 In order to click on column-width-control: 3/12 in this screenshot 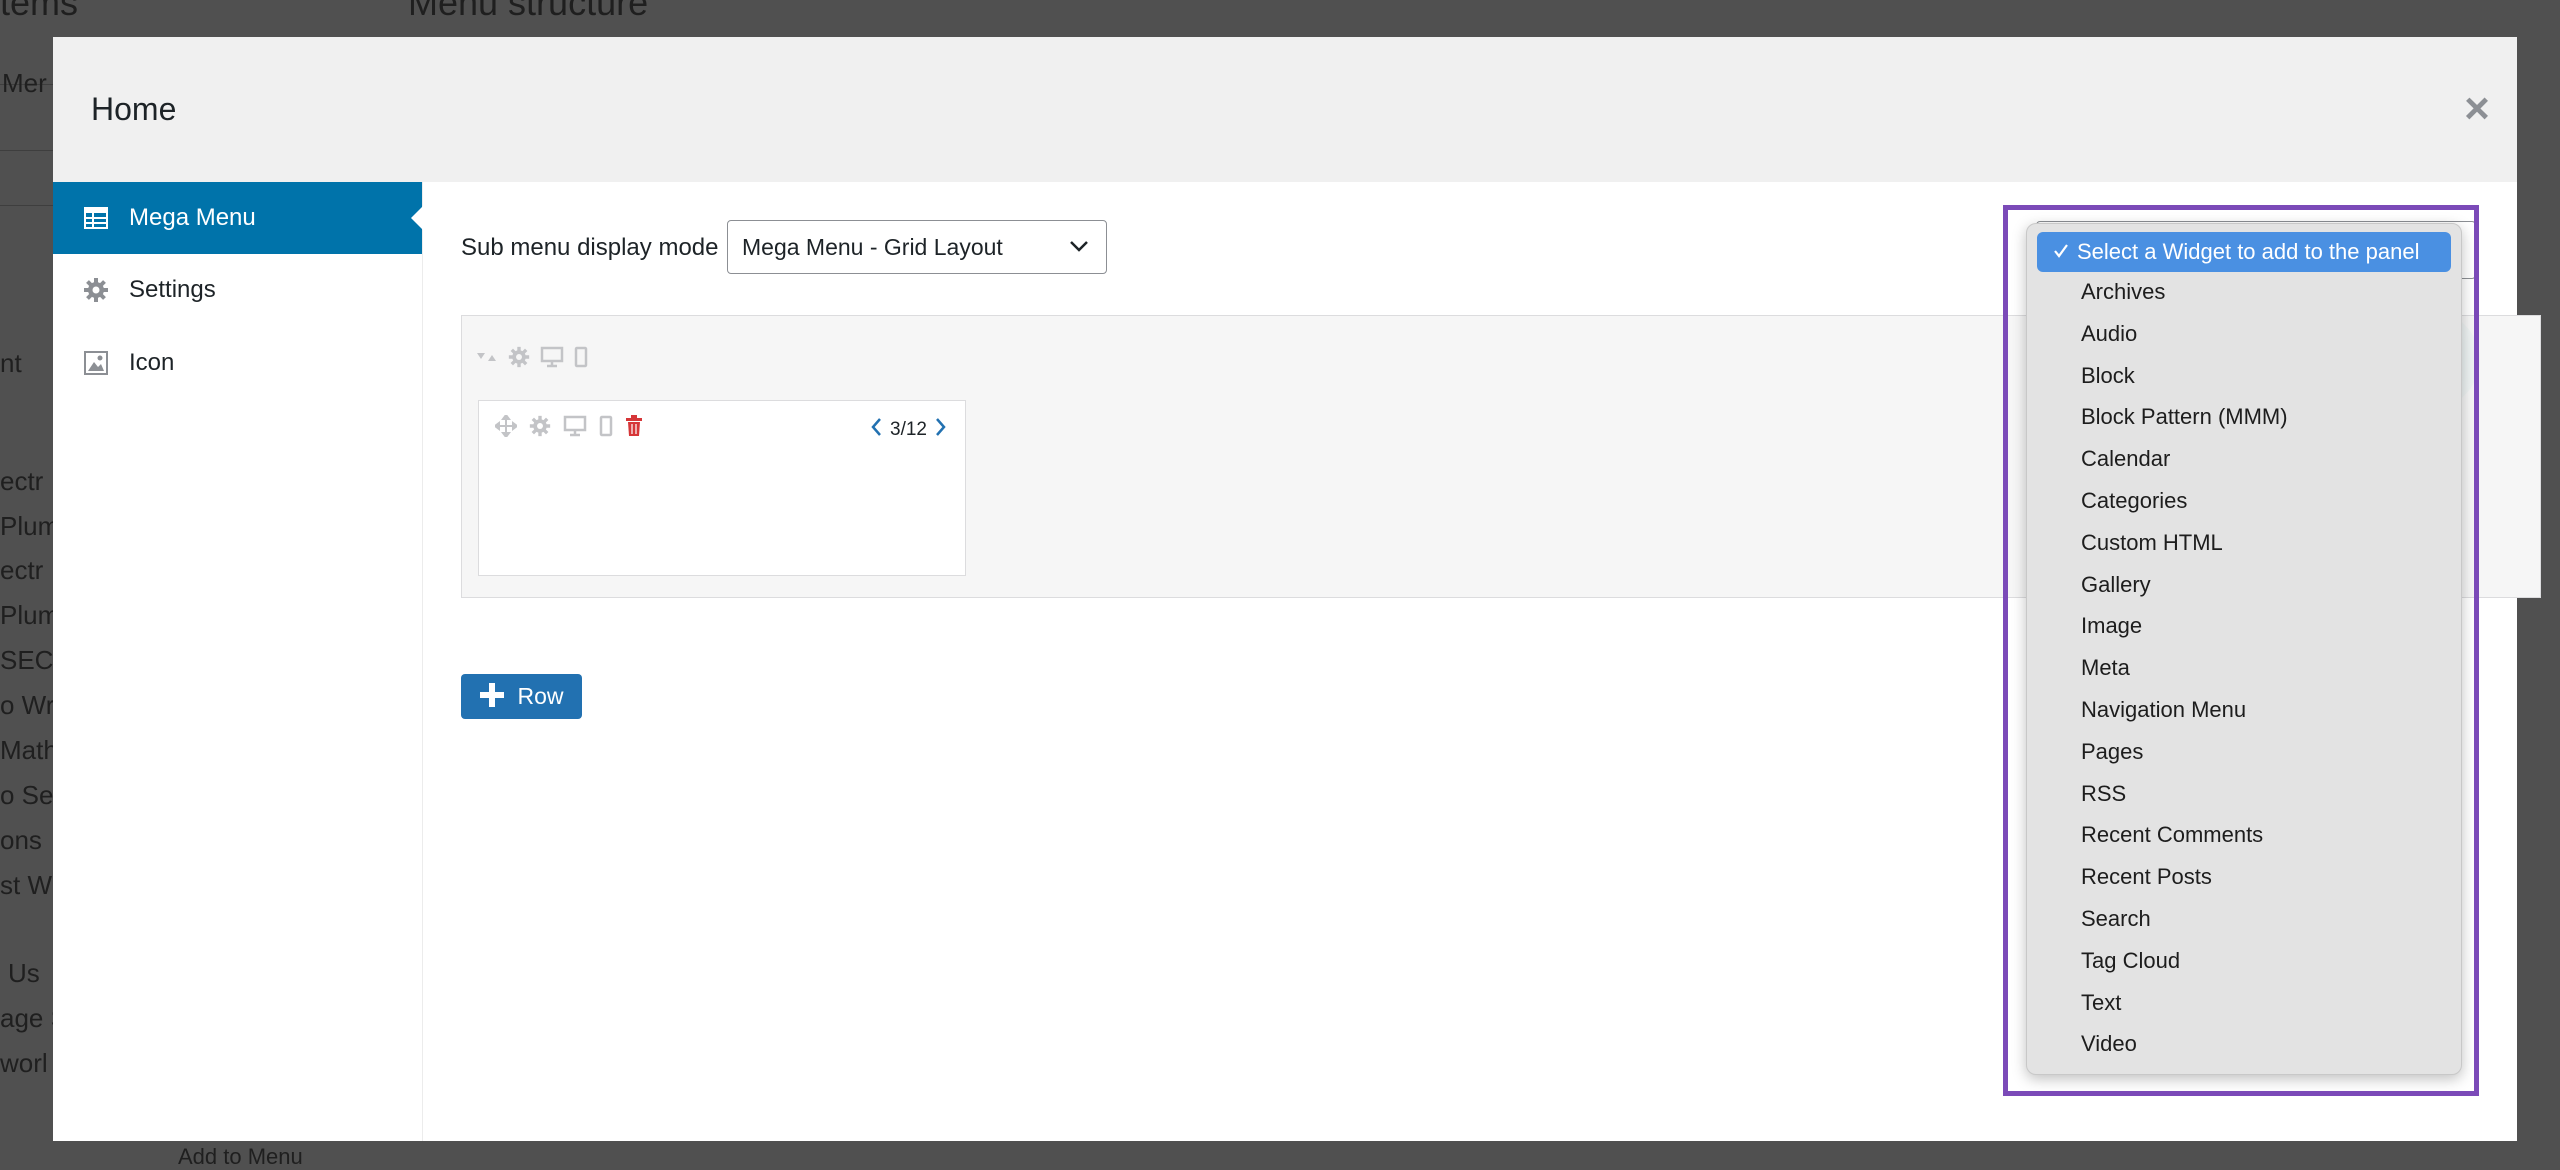, I will do `click(908, 430)`.